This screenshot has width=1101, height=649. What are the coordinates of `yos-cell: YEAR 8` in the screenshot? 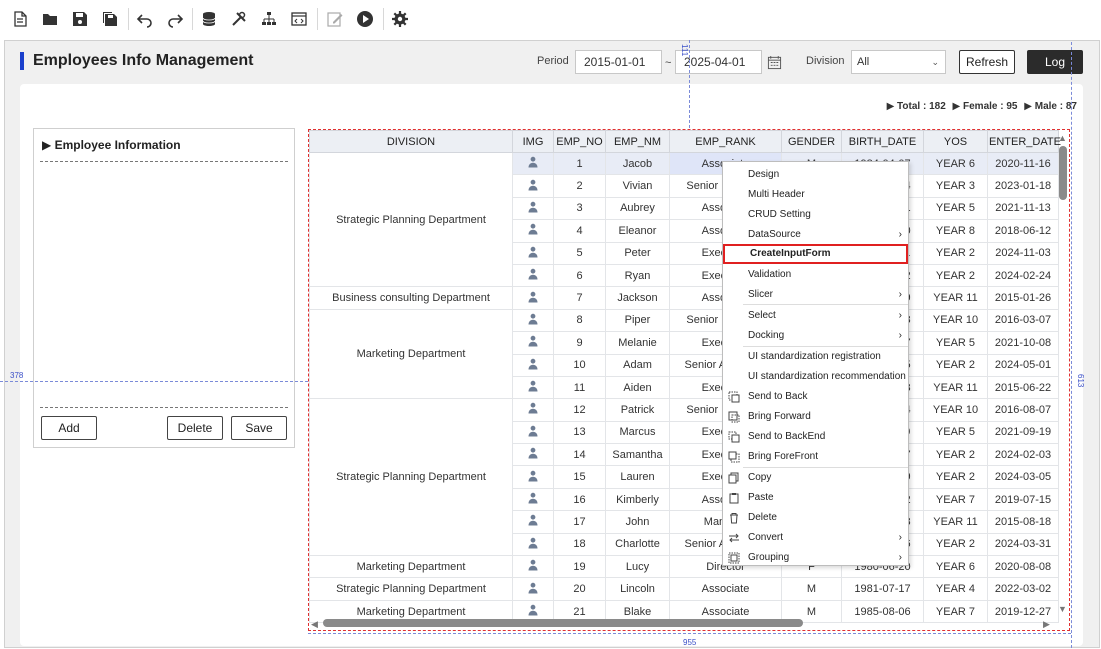 It's located at (955, 231).